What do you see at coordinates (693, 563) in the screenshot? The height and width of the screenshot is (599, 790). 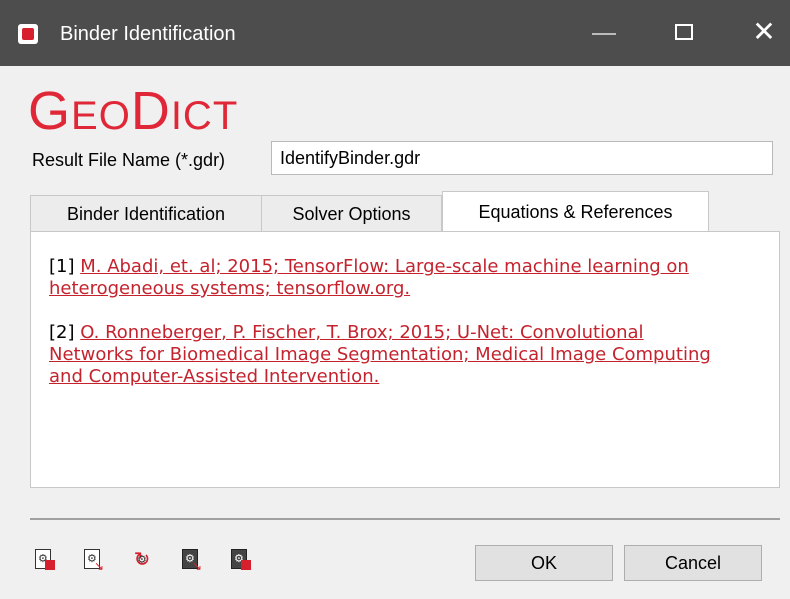 I see `cancel-button: Cancel` at bounding box center [693, 563].